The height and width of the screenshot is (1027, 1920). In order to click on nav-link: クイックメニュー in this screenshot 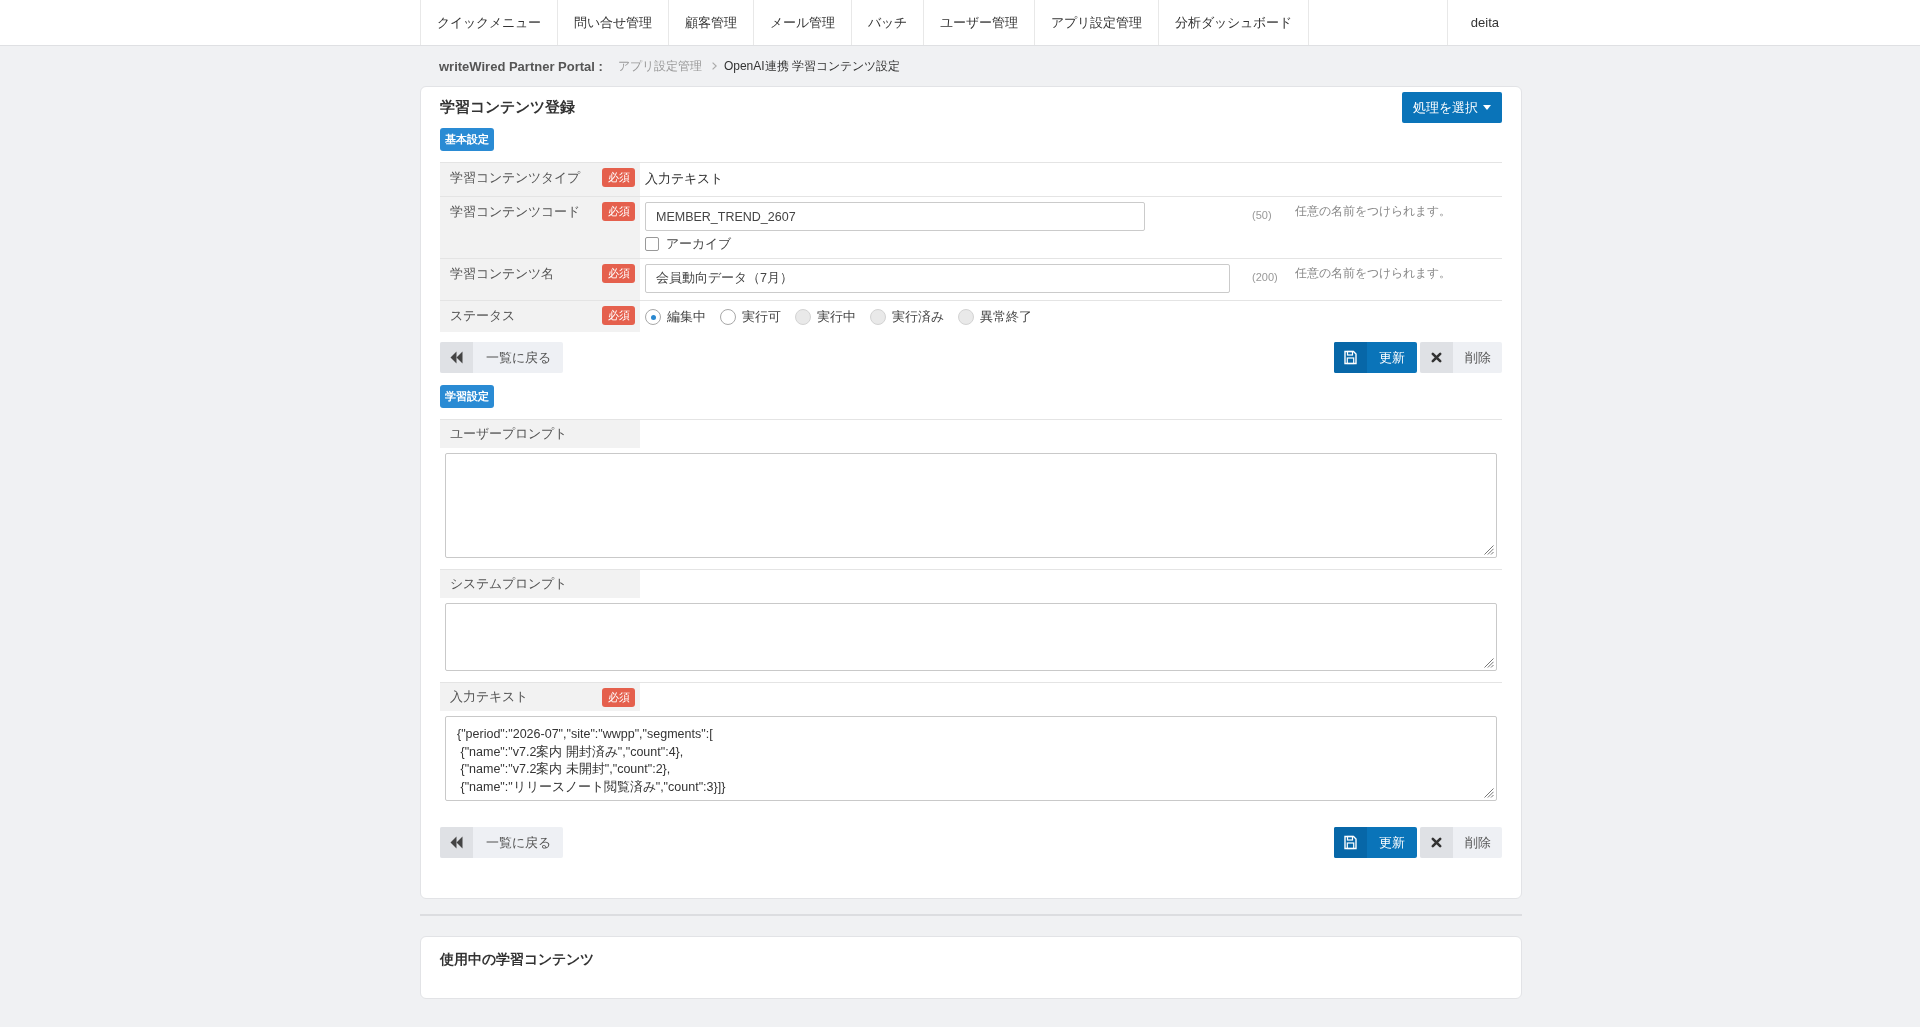, I will do `click(488, 22)`.